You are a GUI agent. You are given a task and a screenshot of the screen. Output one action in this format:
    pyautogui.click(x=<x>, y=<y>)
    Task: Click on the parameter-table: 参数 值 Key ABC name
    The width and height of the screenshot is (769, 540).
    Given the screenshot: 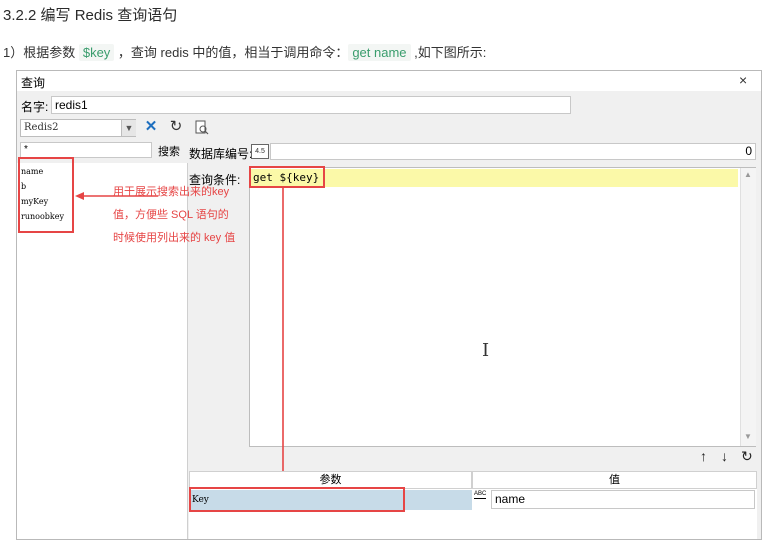 What is the action you would take?
    pyautogui.click(x=473, y=505)
    